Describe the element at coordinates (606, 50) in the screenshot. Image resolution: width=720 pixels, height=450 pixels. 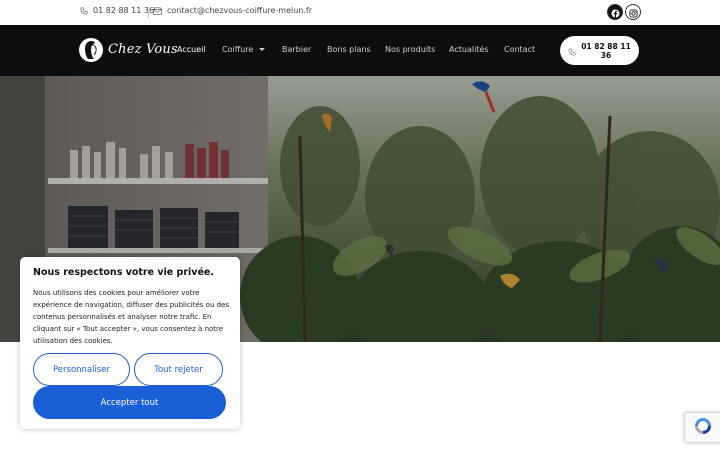
I see `call-button-label: 01 82 88 11 36` at that location.